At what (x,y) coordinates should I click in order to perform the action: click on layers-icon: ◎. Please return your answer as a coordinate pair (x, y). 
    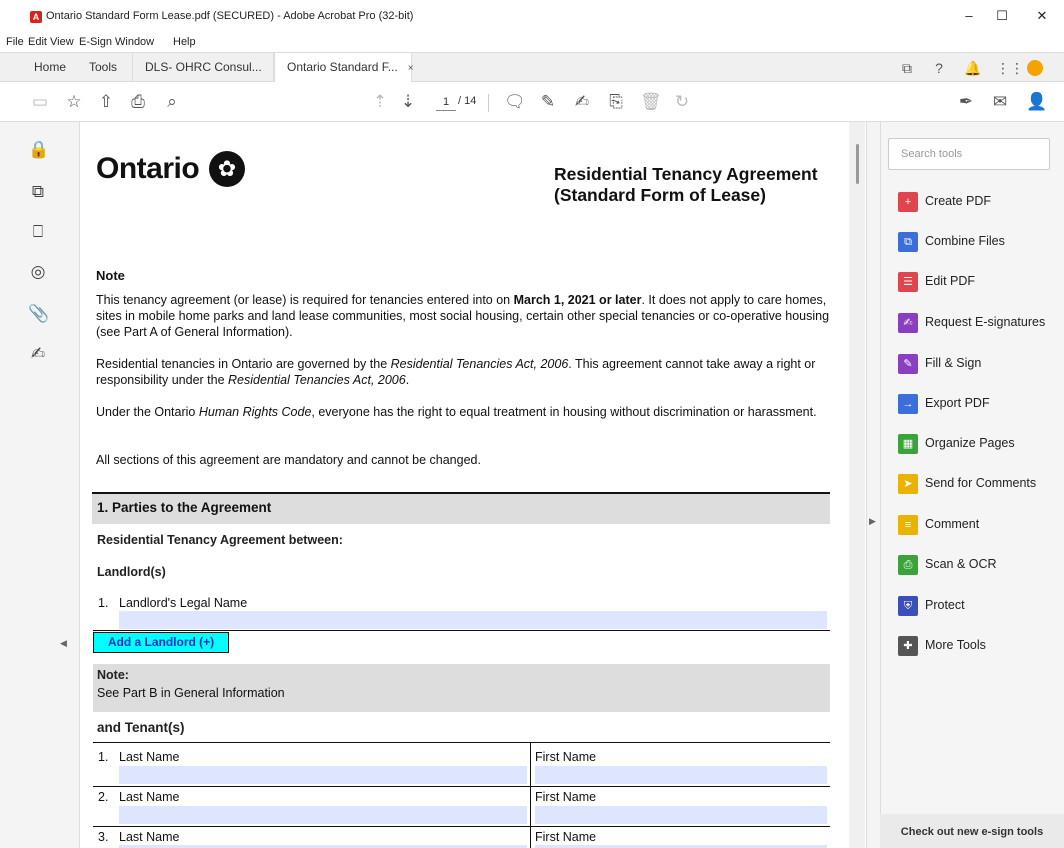
    Looking at the image, I should click on (38, 272).